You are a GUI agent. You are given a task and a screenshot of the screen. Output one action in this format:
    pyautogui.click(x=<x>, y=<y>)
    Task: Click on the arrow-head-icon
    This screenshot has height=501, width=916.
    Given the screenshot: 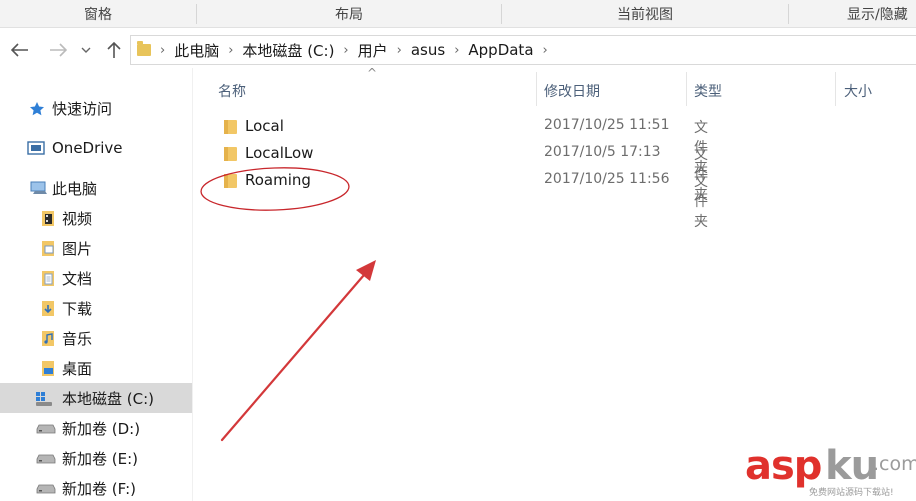 What is the action you would take?
    pyautogui.click(x=366, y=270)
    